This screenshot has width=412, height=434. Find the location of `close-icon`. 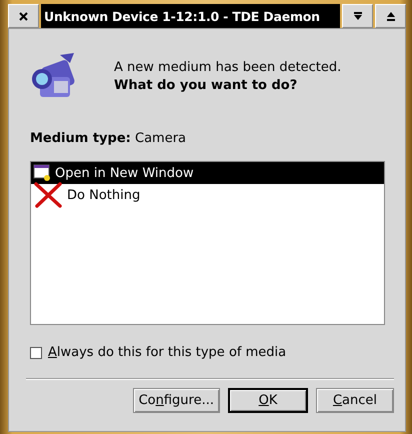

close-icon is located at coordinates (23, 16).